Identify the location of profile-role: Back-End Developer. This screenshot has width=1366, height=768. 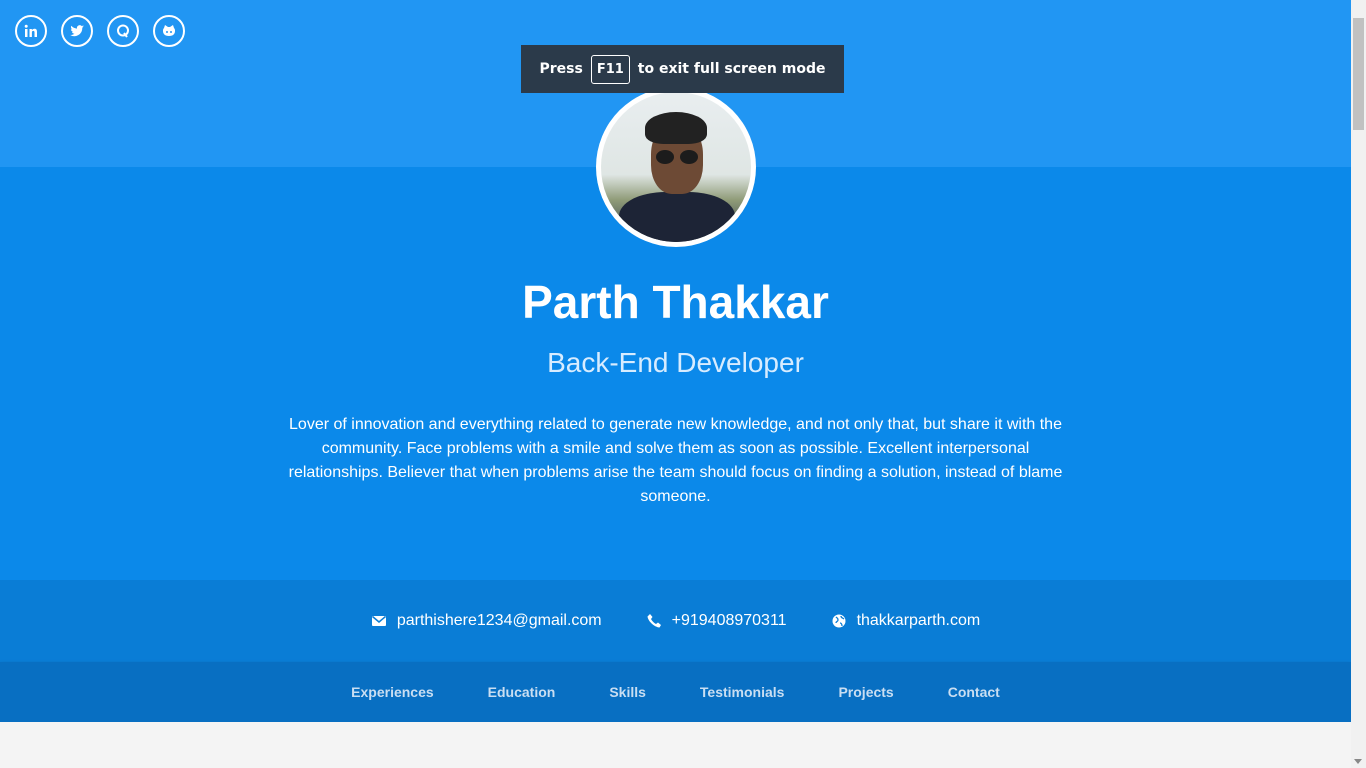
(675, 362).